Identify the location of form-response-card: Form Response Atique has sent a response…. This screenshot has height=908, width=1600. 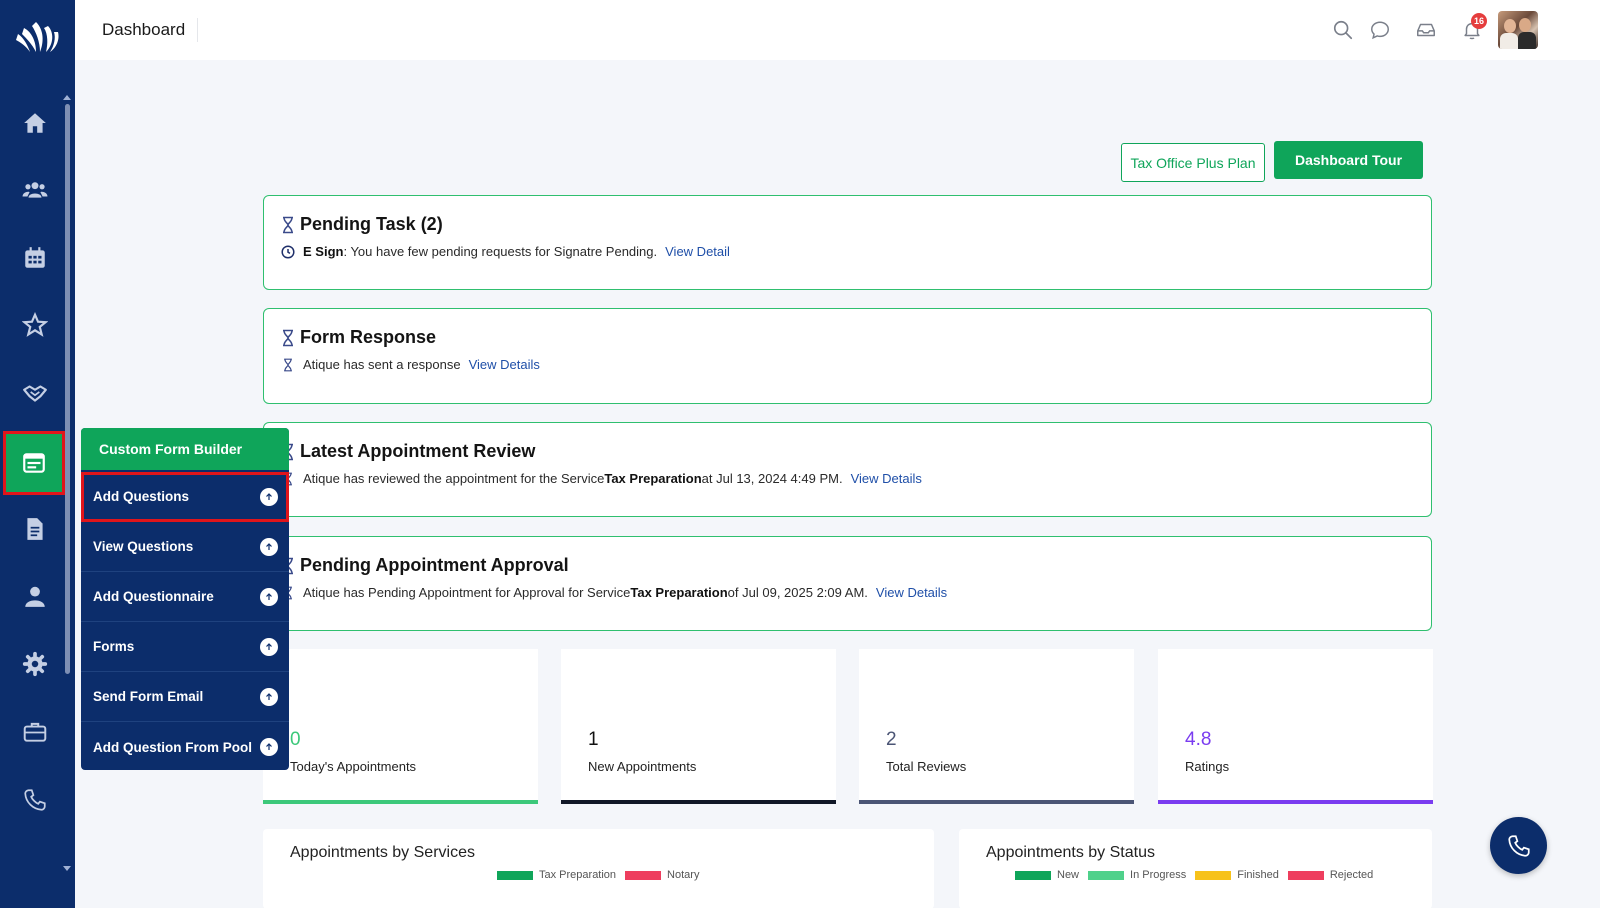
(847, 356).